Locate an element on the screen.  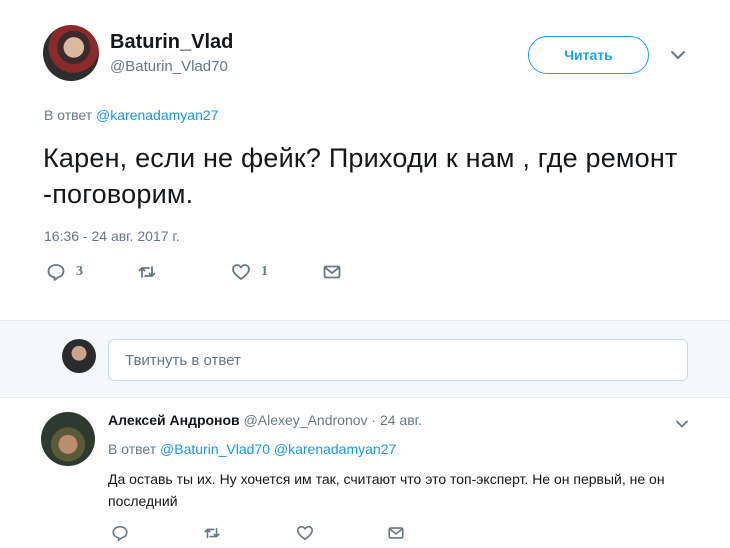
reply-author-handle-date: @Alexey_Andronov · 24 авг. is located at coordinates (333, 420).